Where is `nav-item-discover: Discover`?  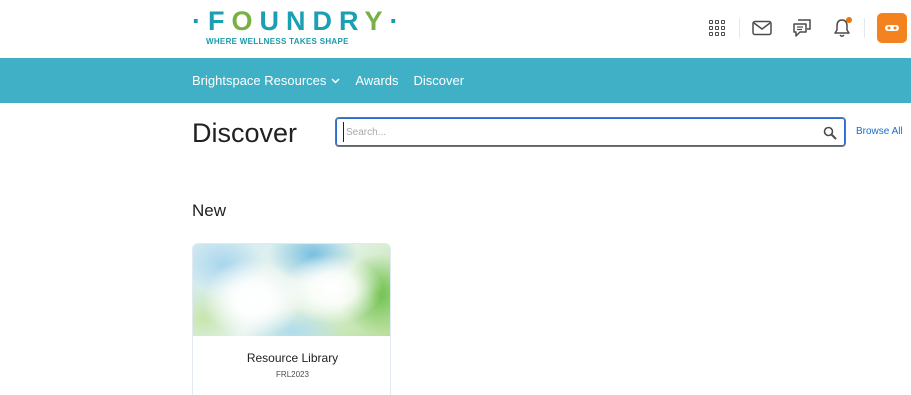
nav-item-discover: Discover is located at coordinates (439, 80).